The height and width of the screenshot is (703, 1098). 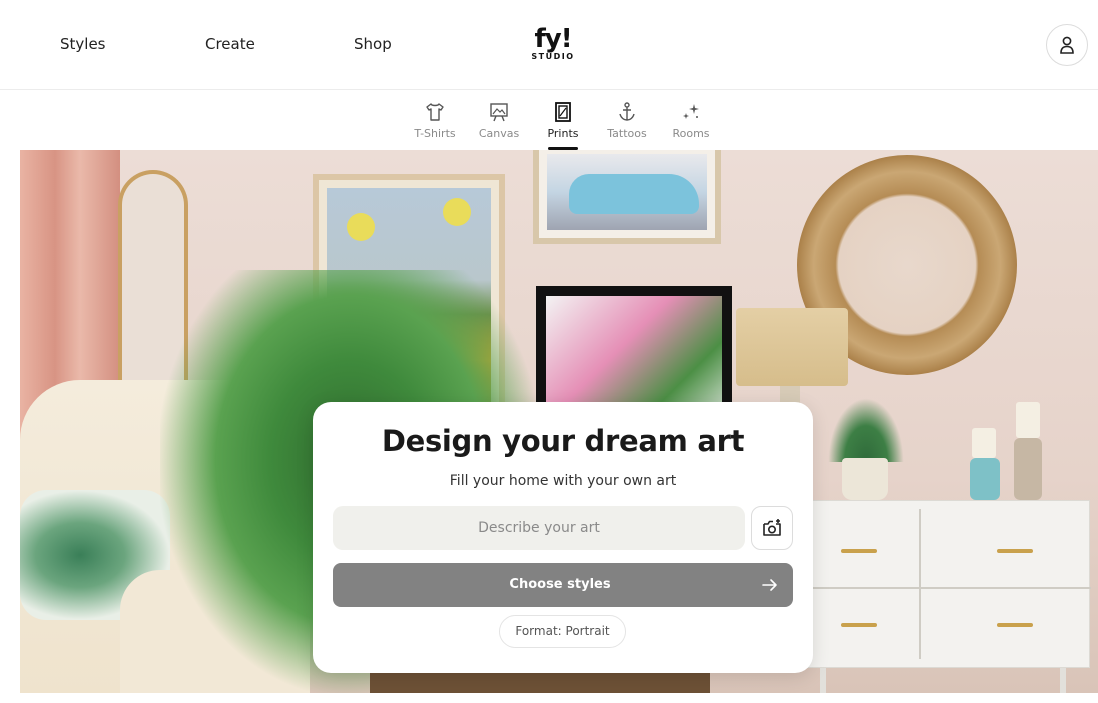 I want to click on account-button, so click(x=1067, y=45).